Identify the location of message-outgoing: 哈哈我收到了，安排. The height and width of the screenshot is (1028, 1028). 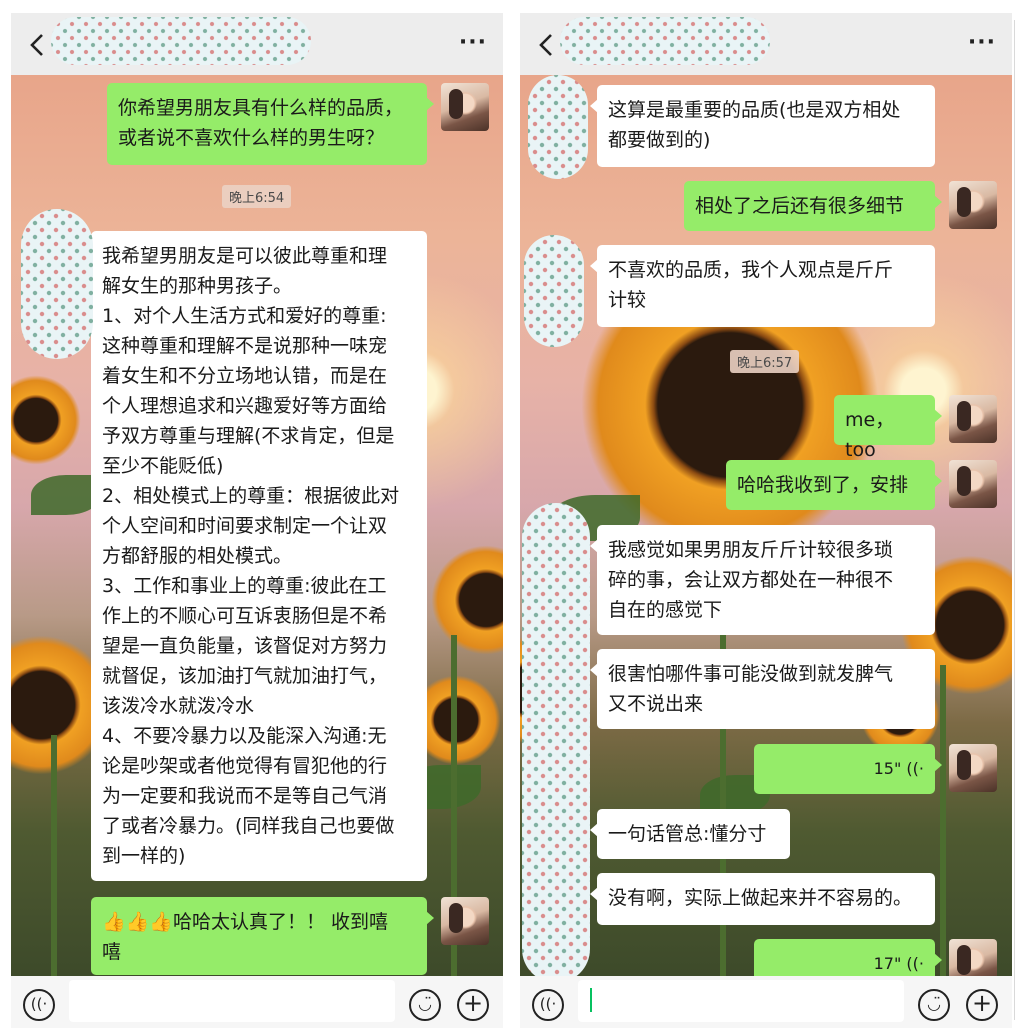
(834, 485).